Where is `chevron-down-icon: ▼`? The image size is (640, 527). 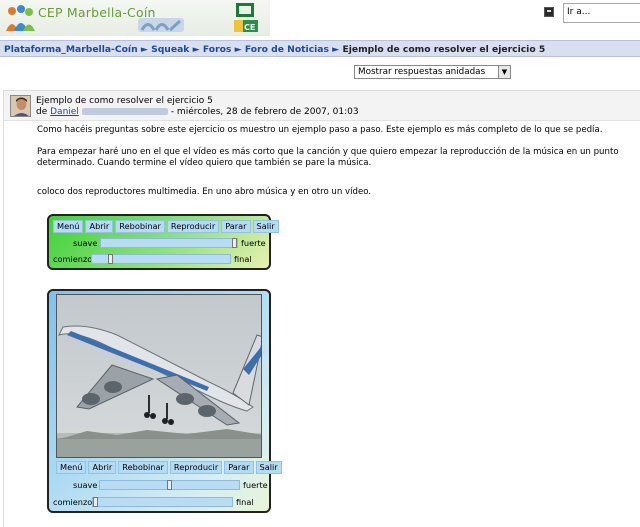
chevron-down-icon: ▼ is located at coordinates (504, 72).